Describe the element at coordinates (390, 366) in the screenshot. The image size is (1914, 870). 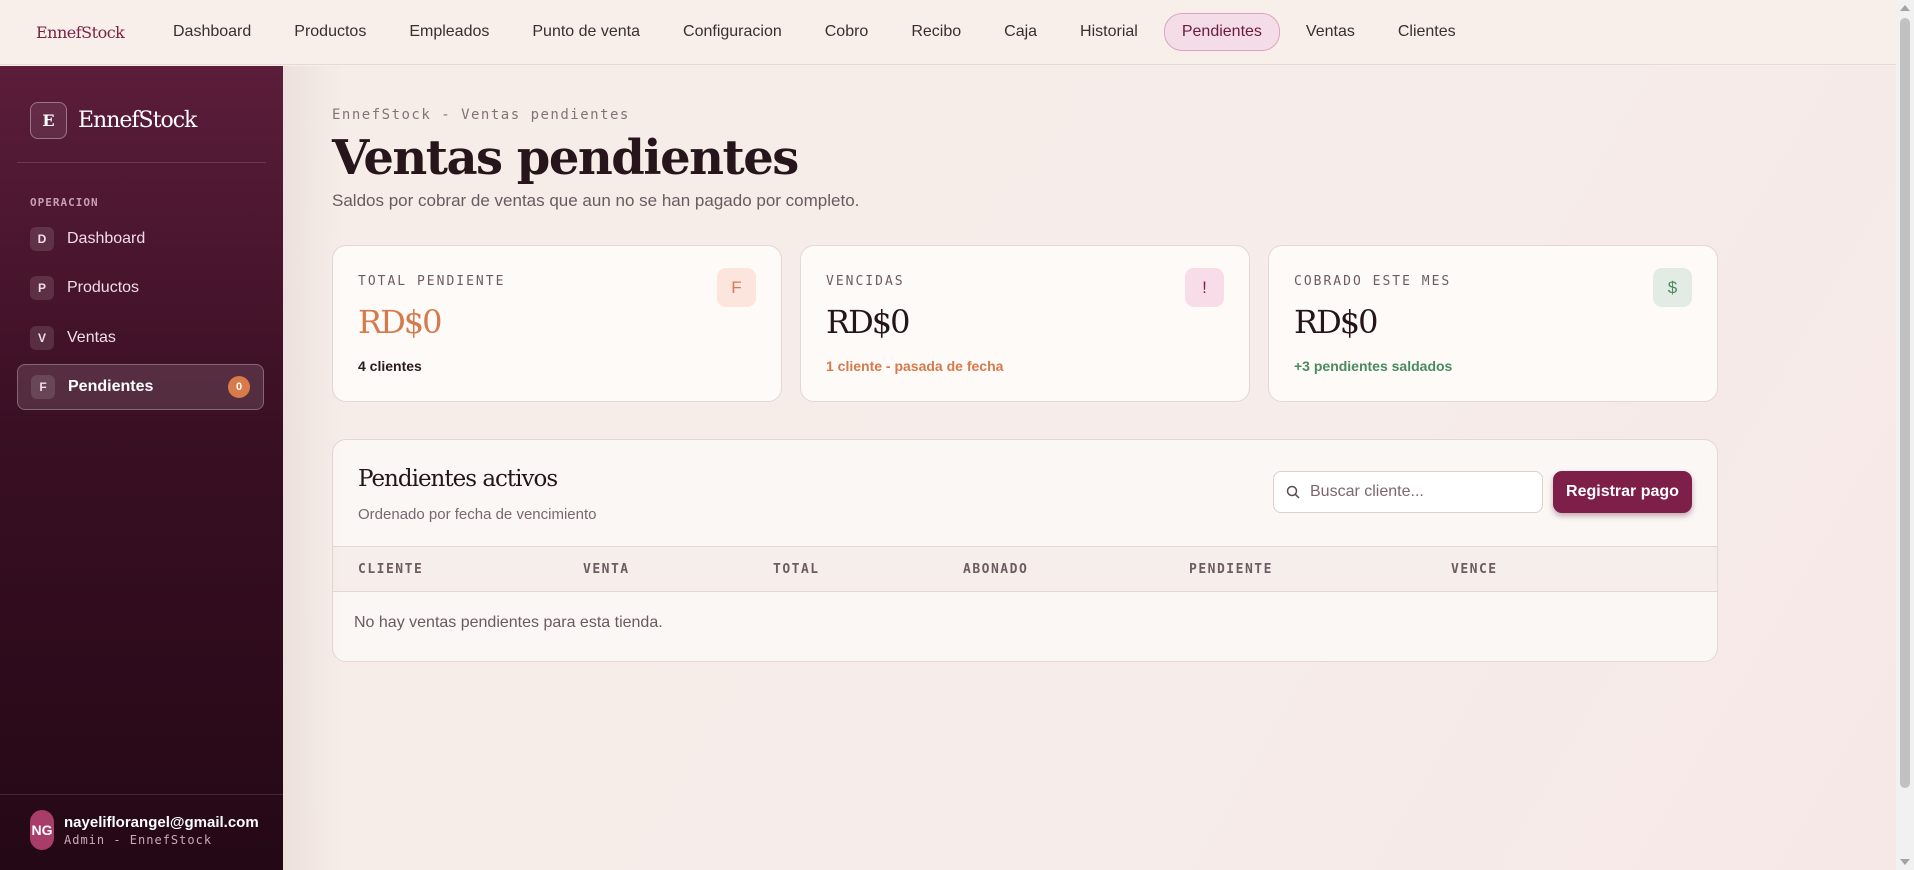
I see `stat-card-note: 4 clientes` at that location.